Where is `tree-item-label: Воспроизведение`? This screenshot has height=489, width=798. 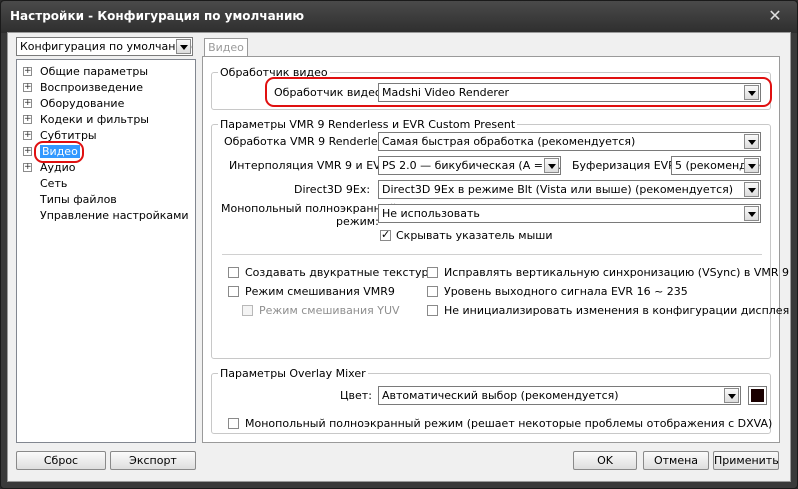
tree-item-label: Воспроизведение is located at coordinates (91, 87).